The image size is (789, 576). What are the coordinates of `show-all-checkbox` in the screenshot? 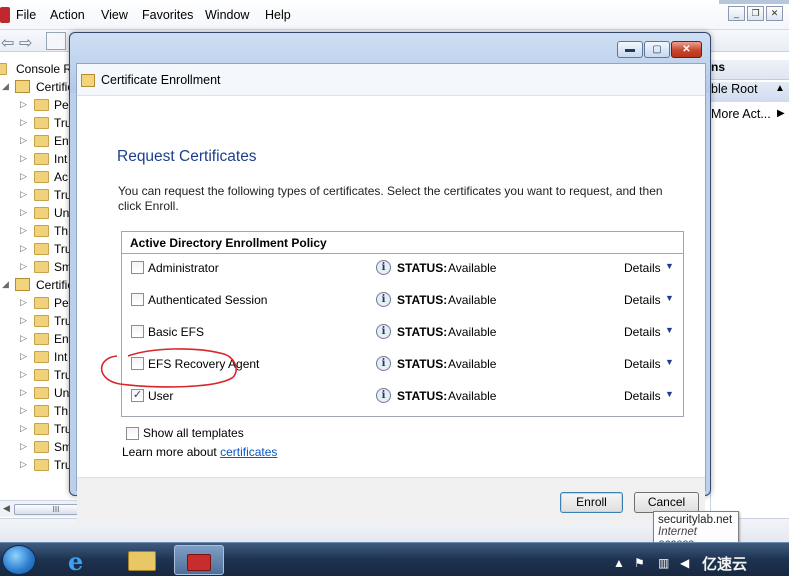 It's located at (132, 433).